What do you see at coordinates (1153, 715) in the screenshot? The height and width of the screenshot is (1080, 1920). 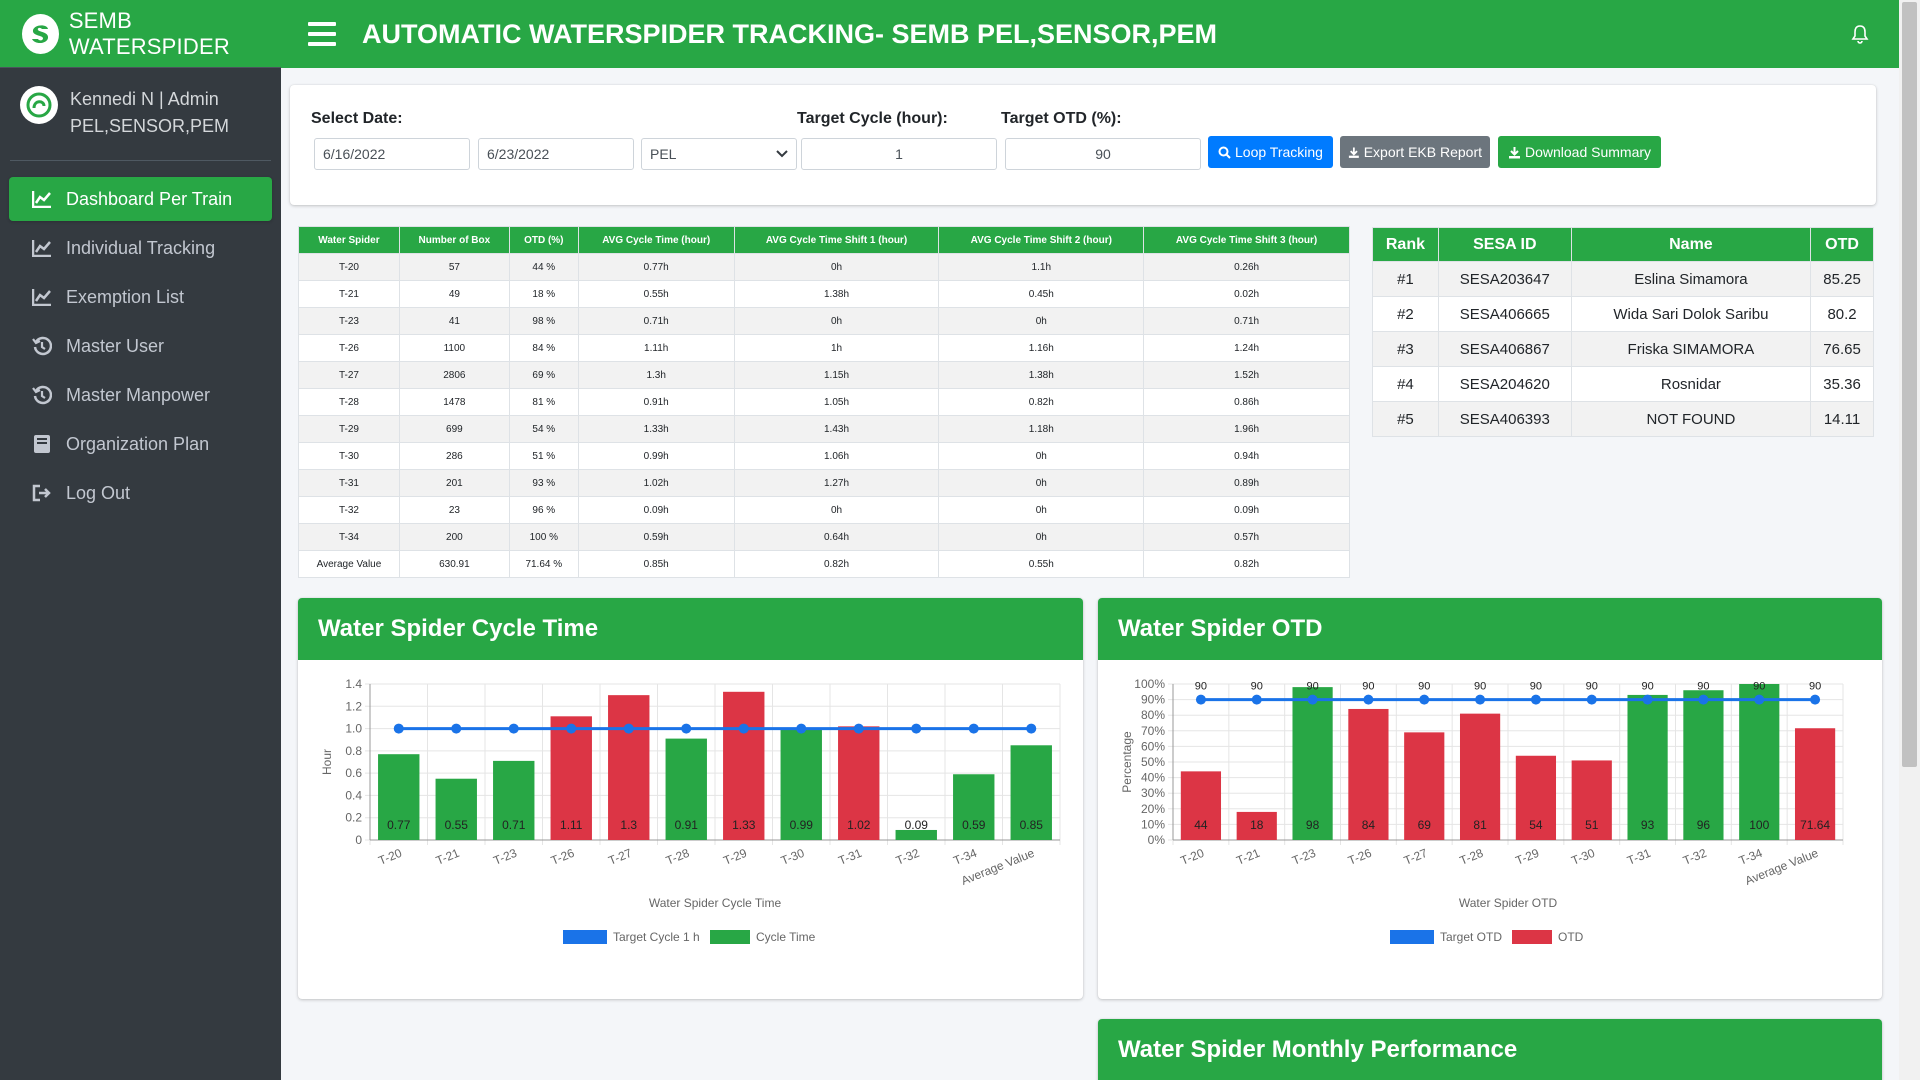 I see `y-tick-label: 80%` at bounding box center [1153, 715].